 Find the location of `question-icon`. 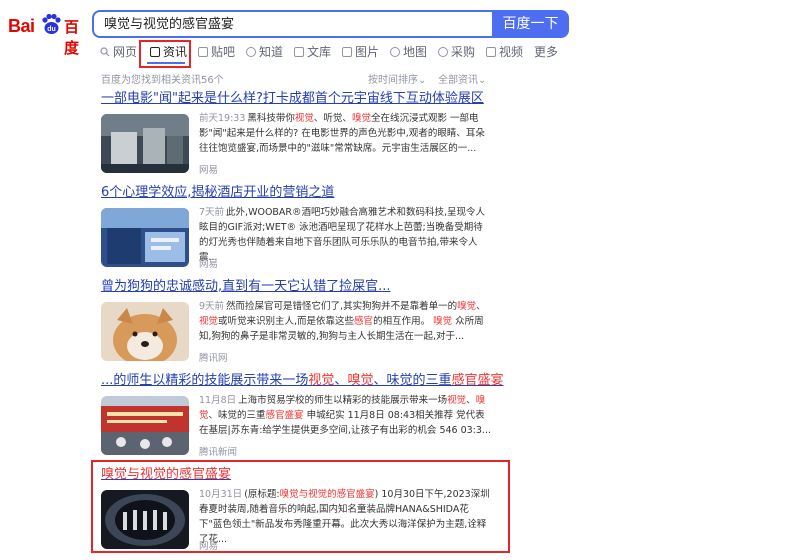

question-icon is located at coordinates (251, 52).